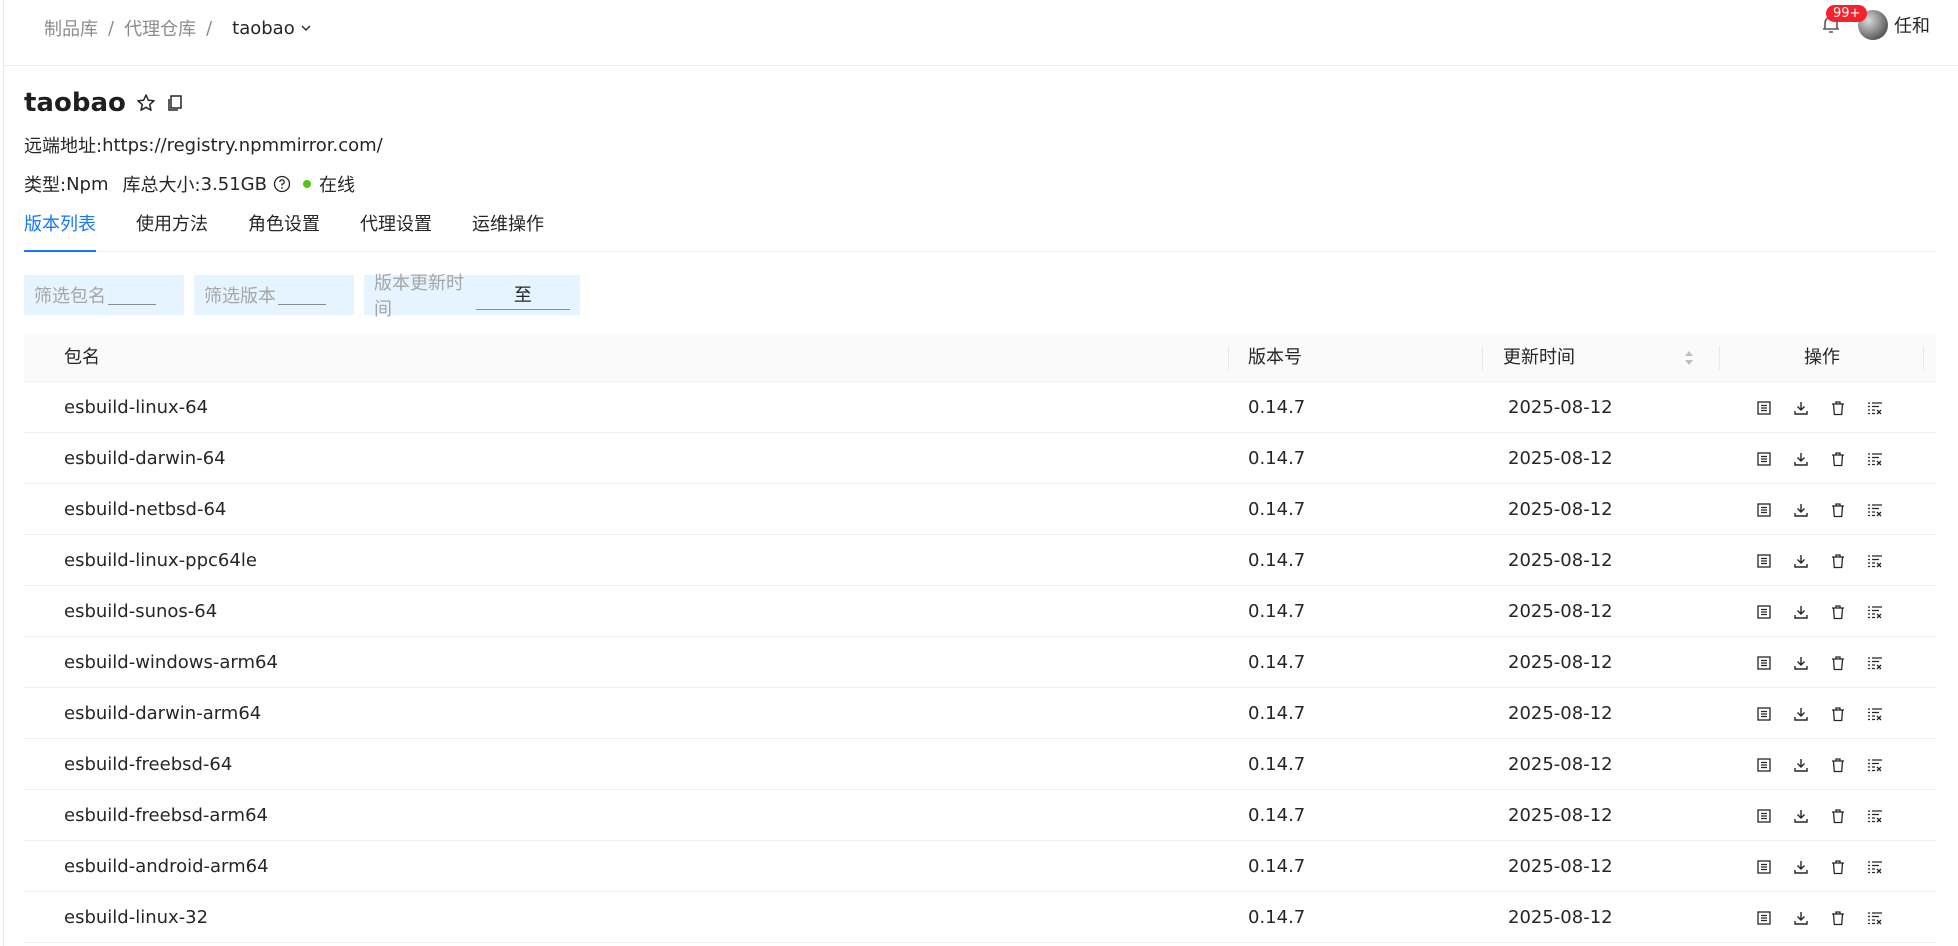 The width and height of the screenshot is (1958, 946). I want to click on notification-button: 99+, so click(1843, 22).